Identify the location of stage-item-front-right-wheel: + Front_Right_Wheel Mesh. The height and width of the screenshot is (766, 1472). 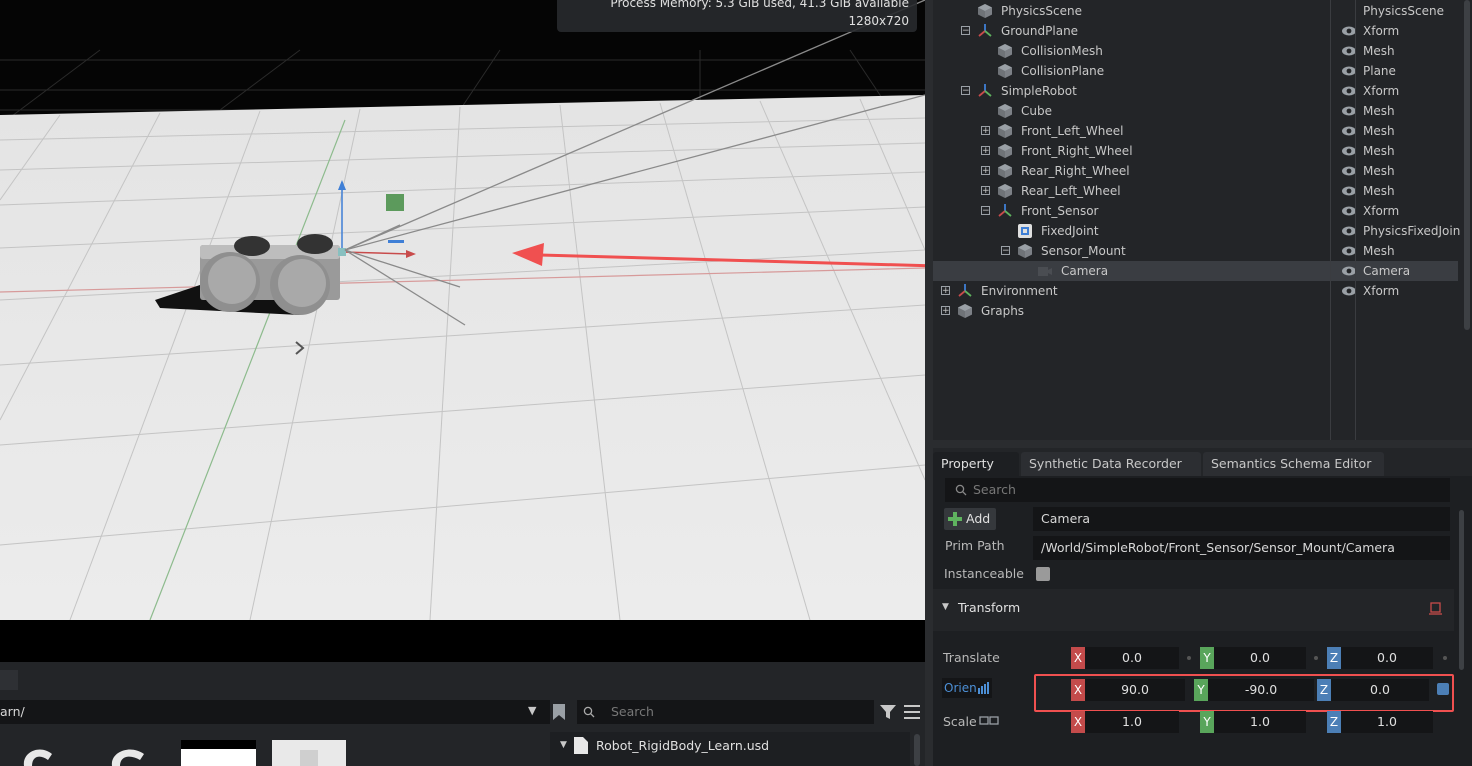
(1195, 151).